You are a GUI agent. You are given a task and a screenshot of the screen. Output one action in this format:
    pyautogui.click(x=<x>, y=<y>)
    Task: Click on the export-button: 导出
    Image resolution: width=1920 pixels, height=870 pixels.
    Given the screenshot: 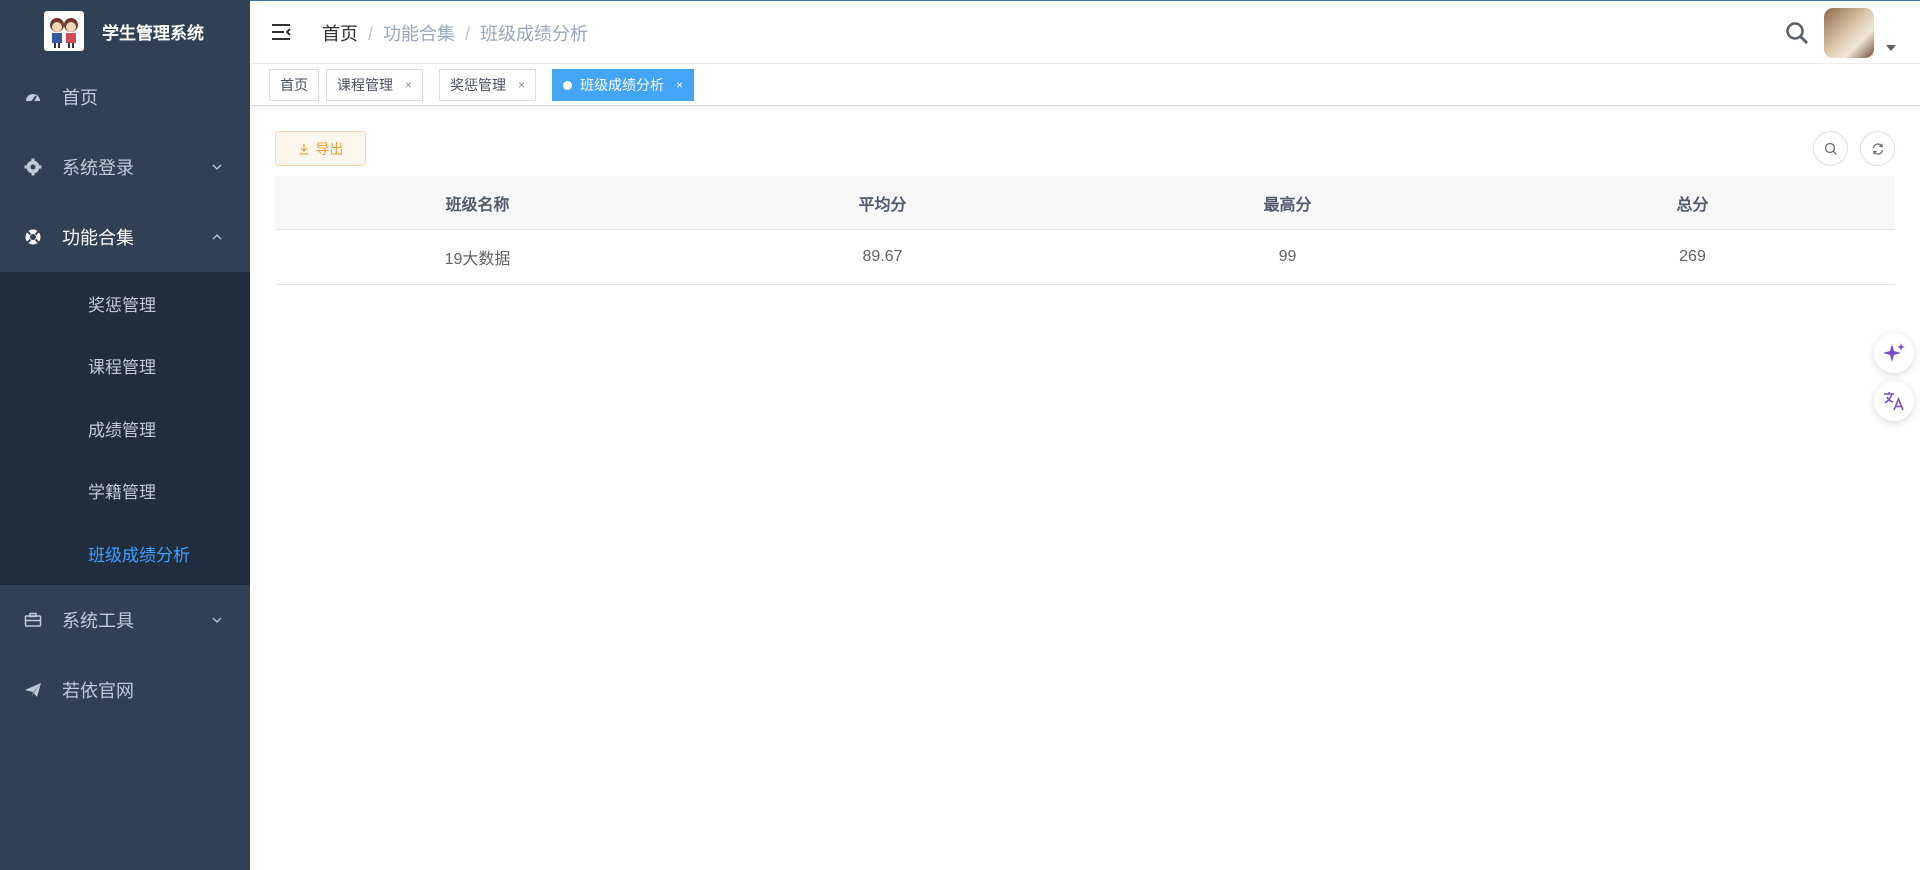 What is the action you would take?
    pyautogui.click(x=320, y=148)
    